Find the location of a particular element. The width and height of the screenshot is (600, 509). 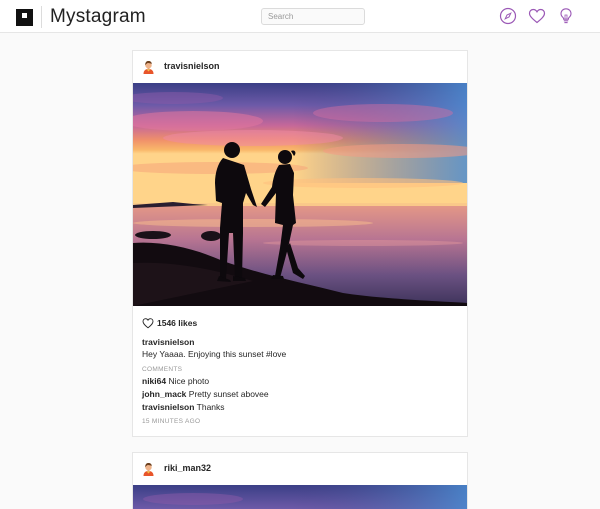

logo-divider is located at coordinates (41, 17).